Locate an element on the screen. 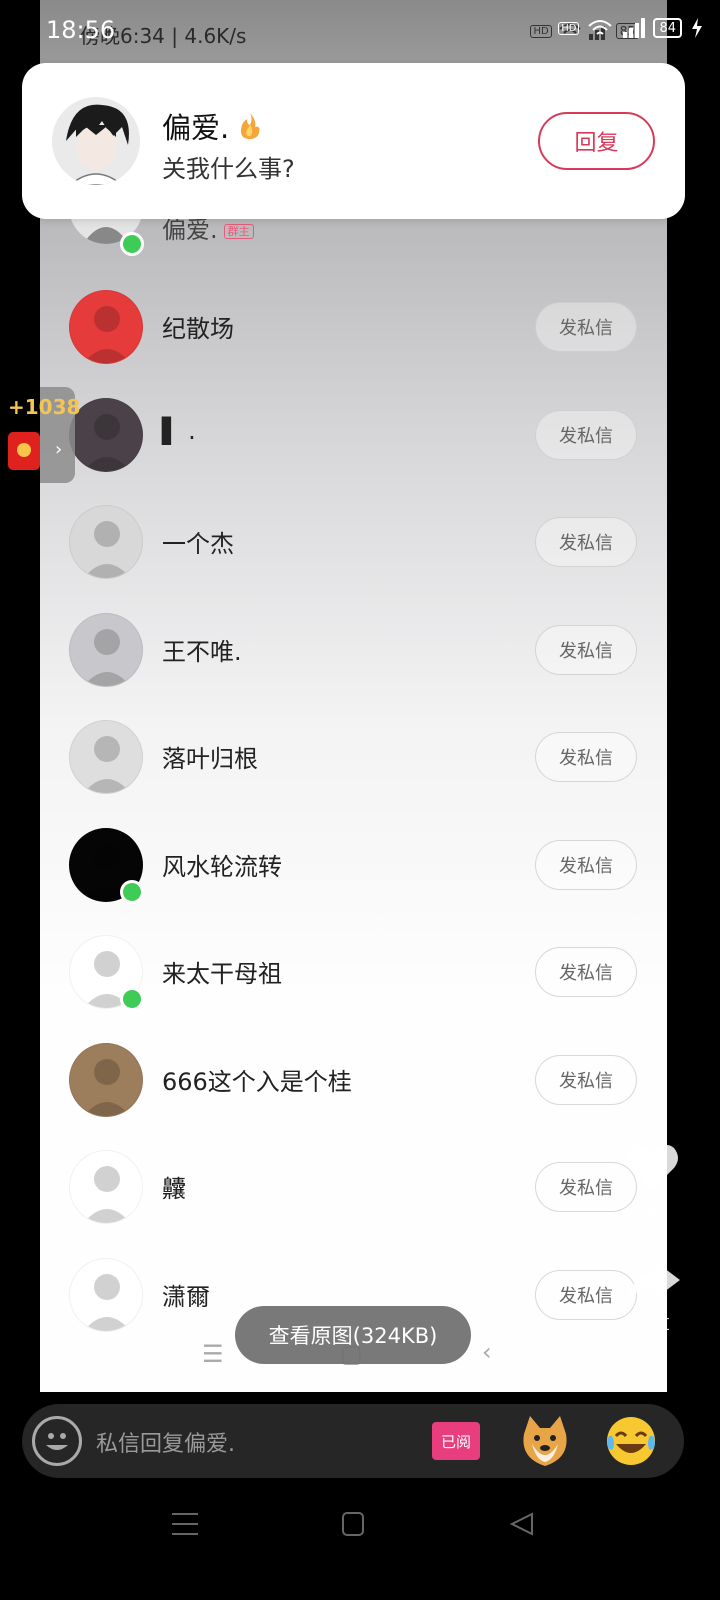 This screenshot has width=720, height=1600. list-item-name-text: 偏爱. is located at coordinates (190, 230).